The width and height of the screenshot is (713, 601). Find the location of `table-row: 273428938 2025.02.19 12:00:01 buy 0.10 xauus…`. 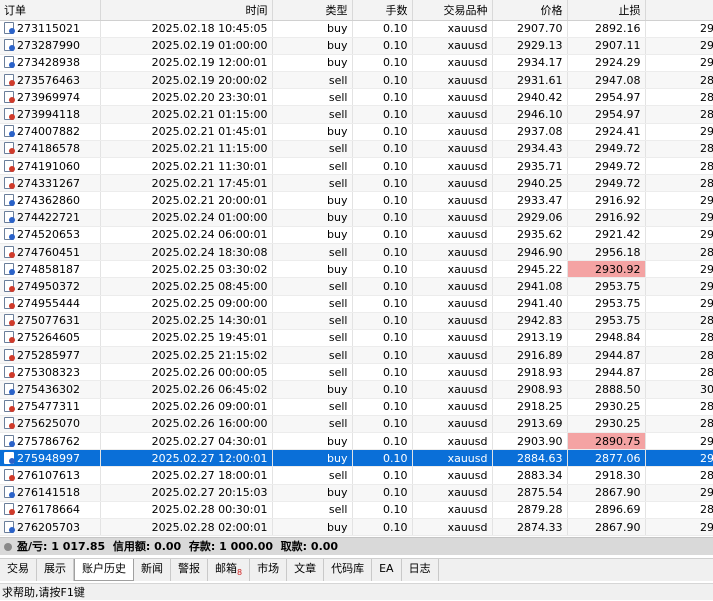

table-row: 273428938 2025.02.19 12:00:01 buy 0.10 xauus… is located at coordinates (356, 63).